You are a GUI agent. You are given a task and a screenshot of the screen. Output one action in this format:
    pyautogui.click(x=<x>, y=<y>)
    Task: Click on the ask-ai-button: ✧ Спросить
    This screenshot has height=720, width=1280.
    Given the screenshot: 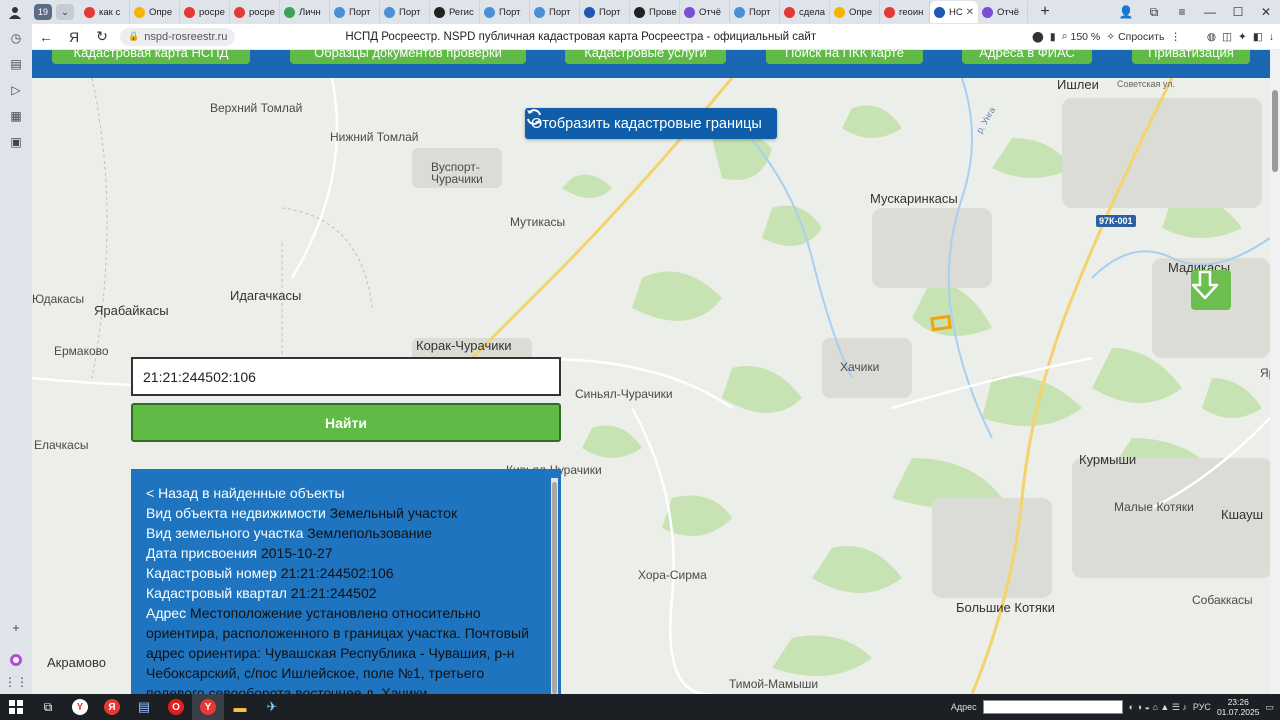 What is the action you would take?
    pyautogui.click(x=1135, y=37)
    